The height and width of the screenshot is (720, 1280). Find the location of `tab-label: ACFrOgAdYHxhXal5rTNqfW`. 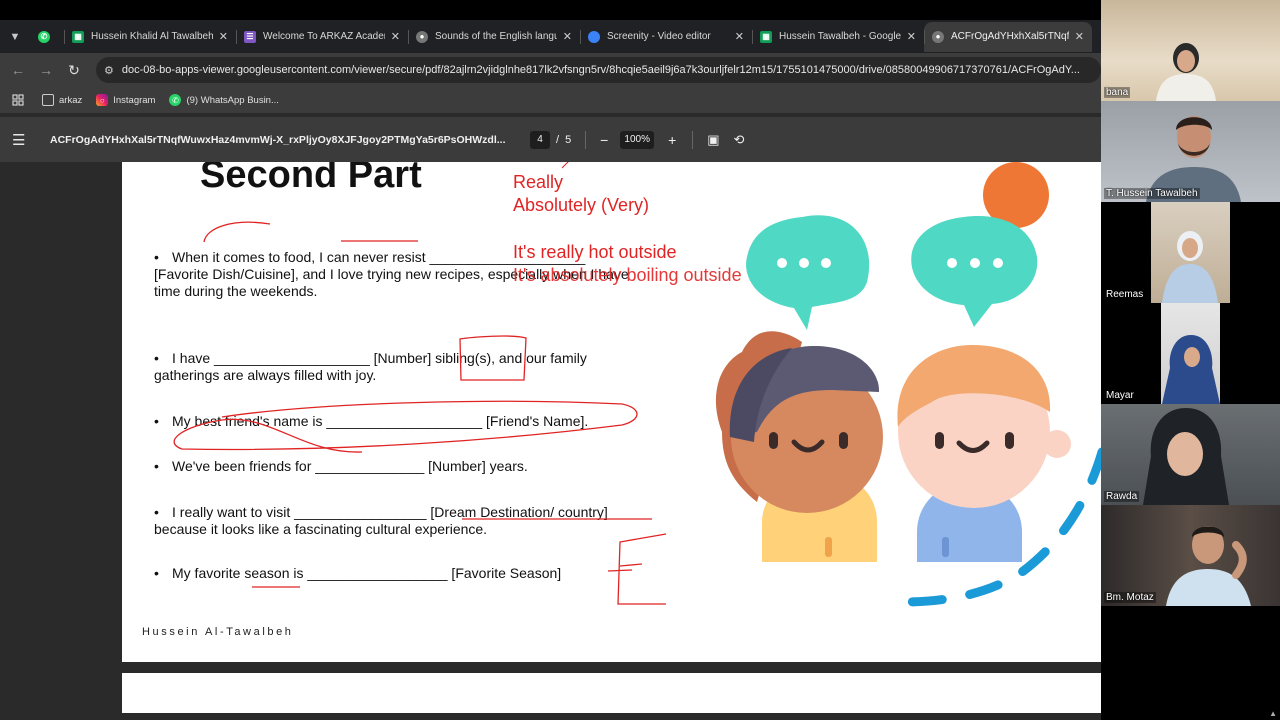

tab-label: ACFrOgAdYHxhXal5rTNqfW is located at coordinates (1010, 36).